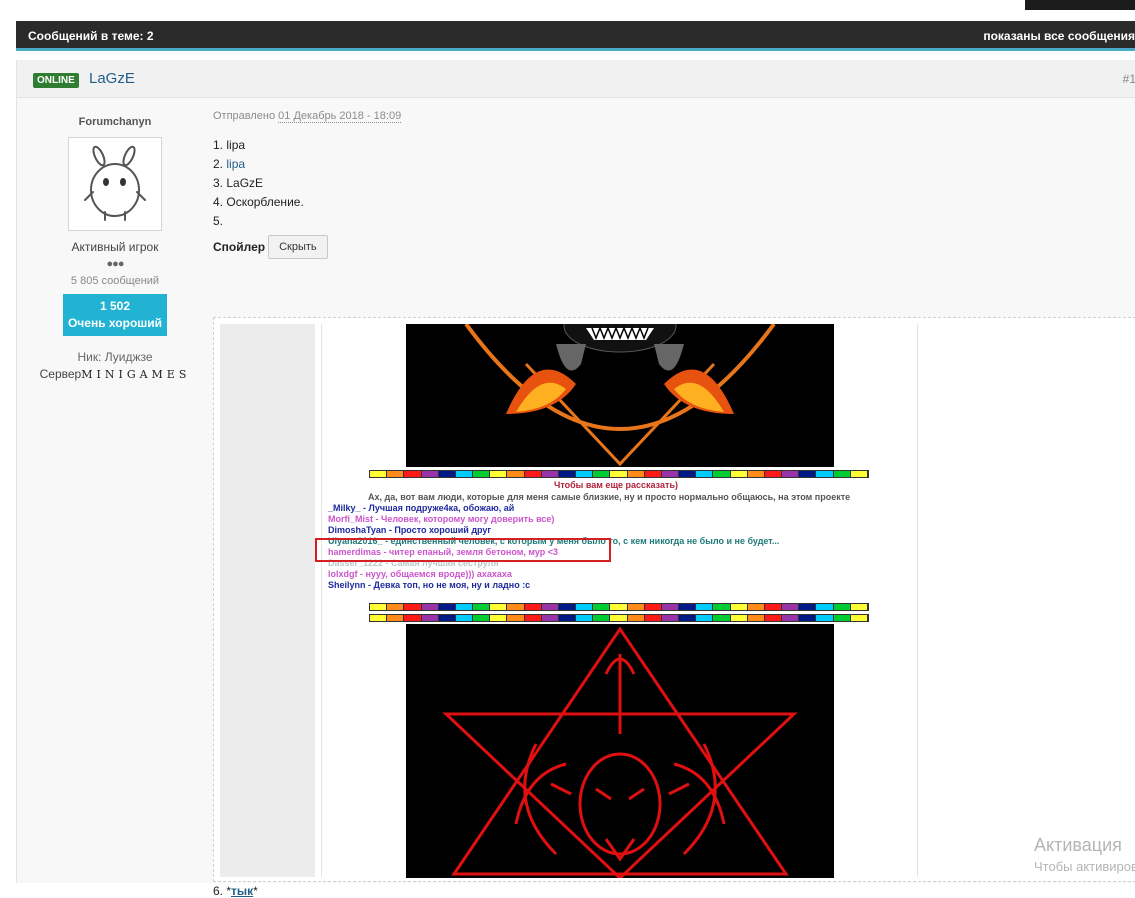  What do you see at coordinates (674, 116) in the screenshot?
I see `posted-line: Отправлено 01 Декабрь 2018 - 18:09` at bounding box center [674, 116].